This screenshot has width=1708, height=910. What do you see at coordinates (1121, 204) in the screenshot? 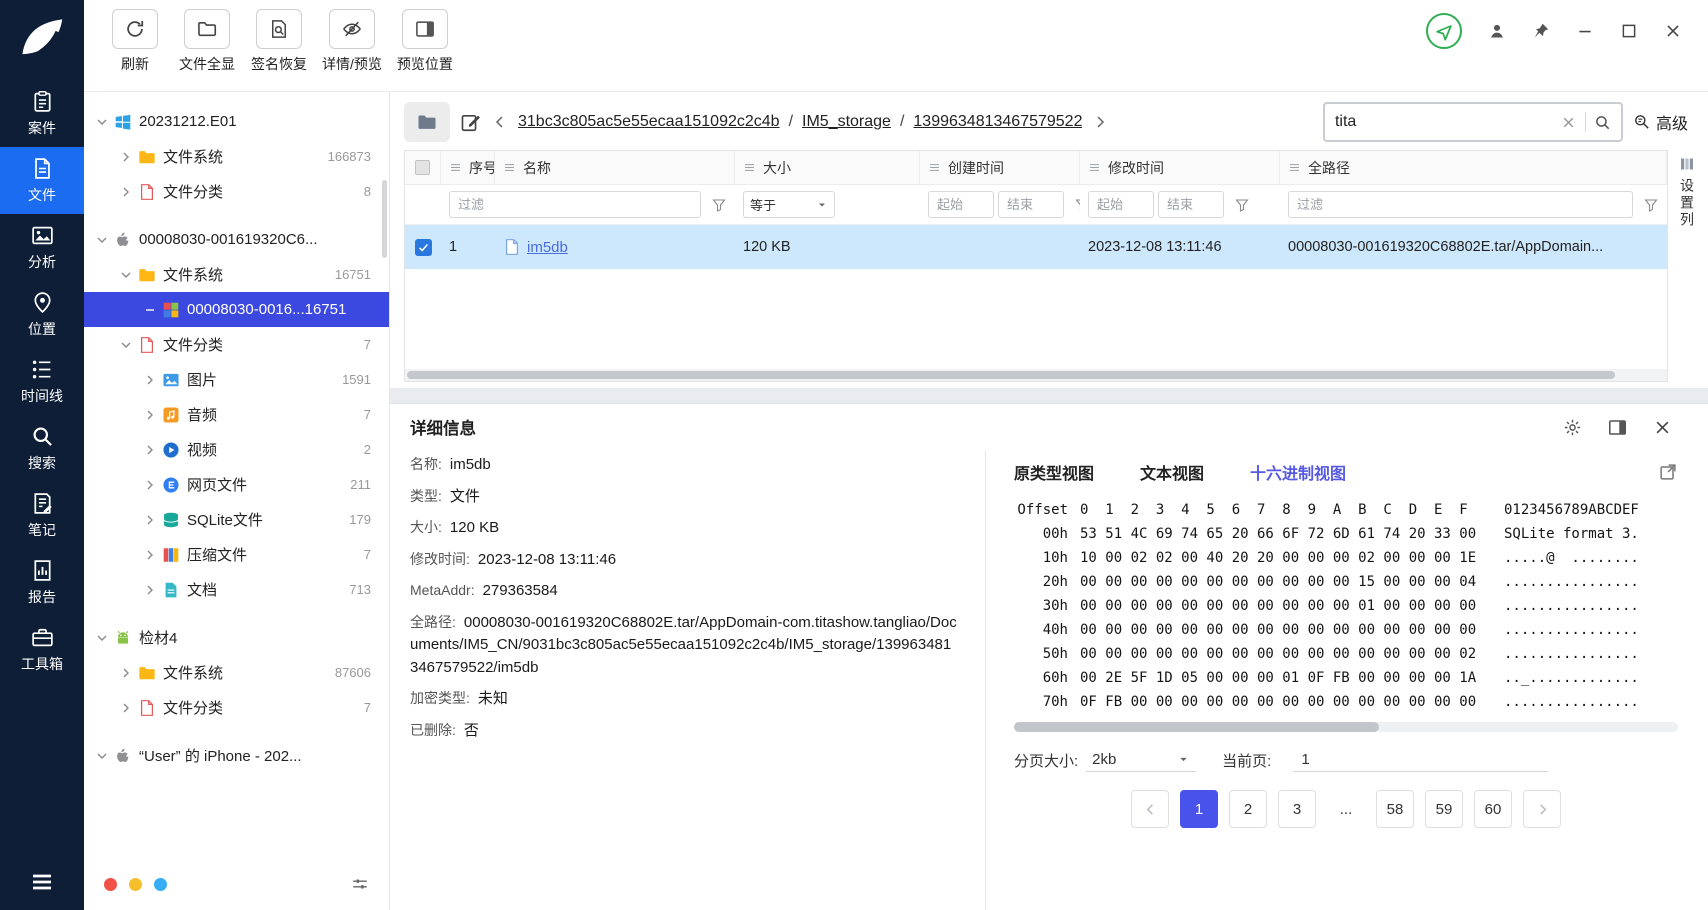
I see `modified-start-input` at bounding box center [1121, 204].